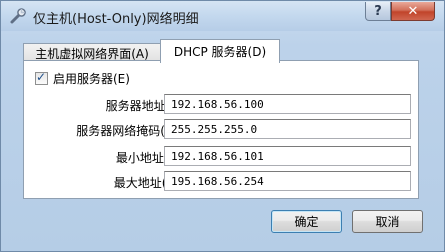 This screenshot has height=252, width=445. Describe the element at coordinates (287, 104) in the screenshot. I see `server-address-field: 192.168.56.100` at that location.